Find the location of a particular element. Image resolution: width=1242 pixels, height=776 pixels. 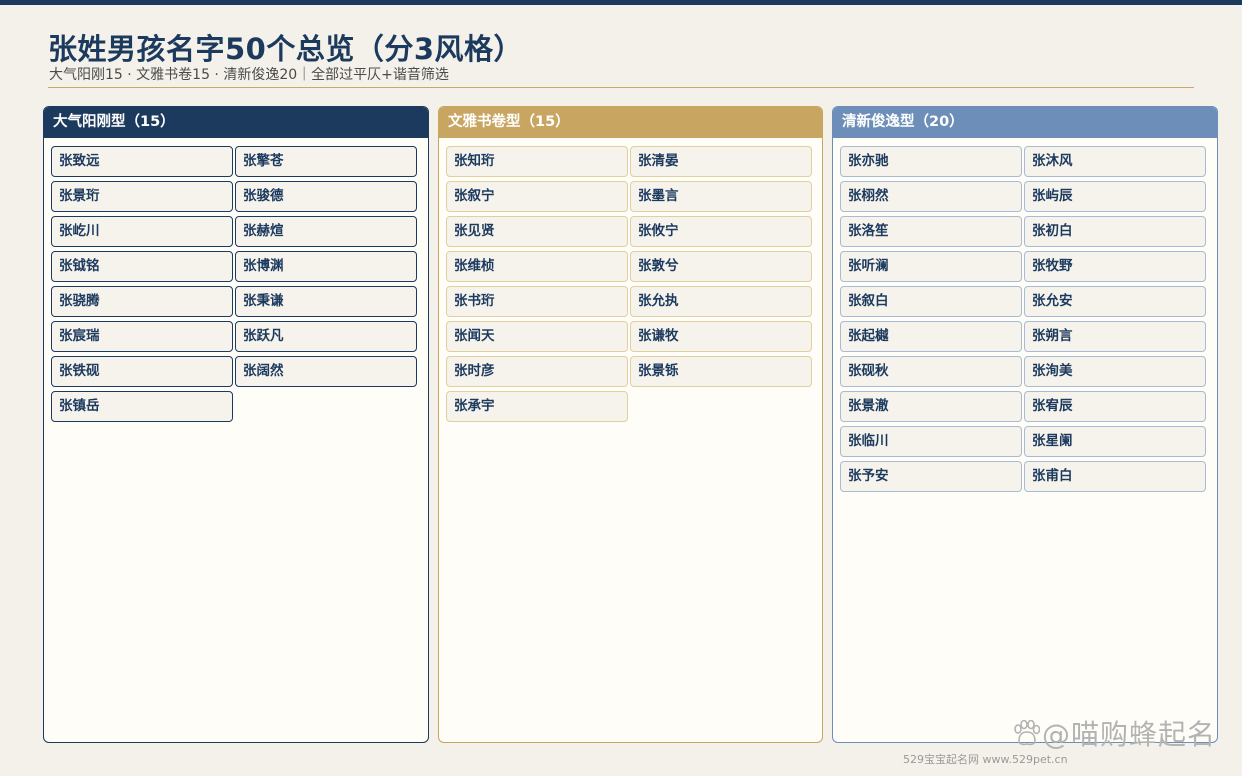

group-title: 大气阳刚型（15） is located at coordinates (236, 122).